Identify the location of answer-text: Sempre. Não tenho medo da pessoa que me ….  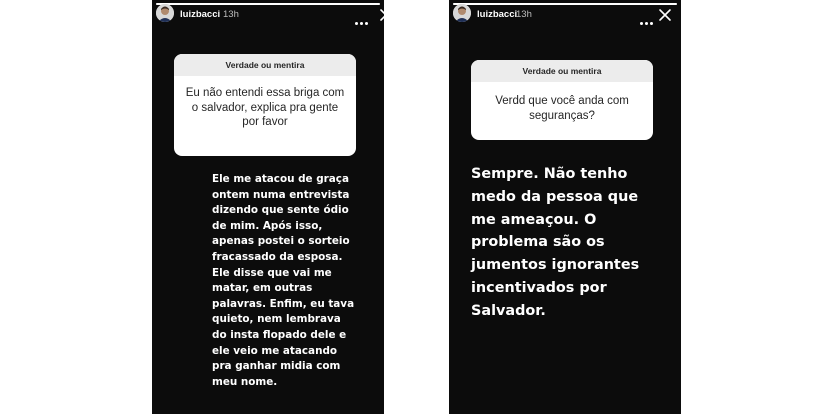
(576, 243).